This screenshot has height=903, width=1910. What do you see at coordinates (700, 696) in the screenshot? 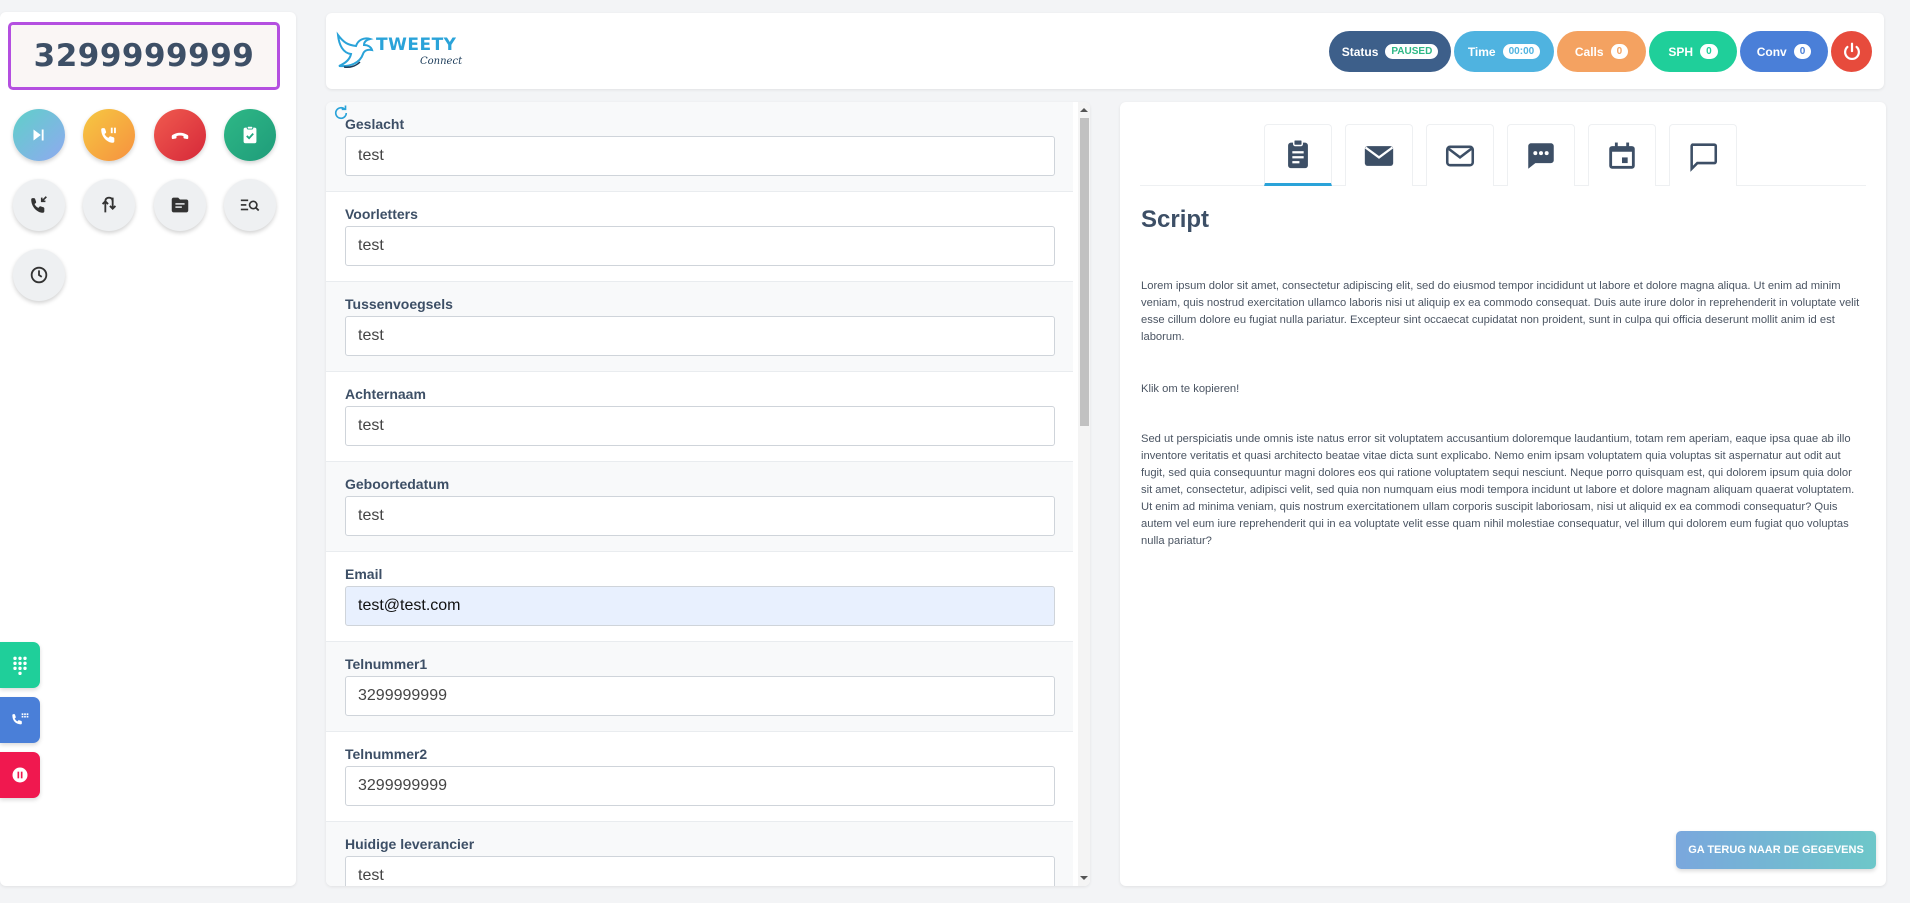
I see `telnummer1-input: 3299999999` at bounding box center [700, 696].